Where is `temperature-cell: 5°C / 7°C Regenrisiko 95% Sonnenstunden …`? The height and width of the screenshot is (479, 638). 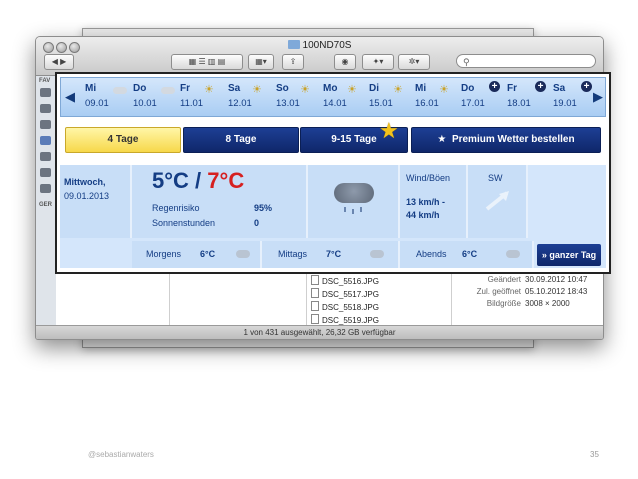 temperature-cell: 5°C / 7°C Regenrisiko 95% Sonnenstunden … is located at coordinates (220, 201).